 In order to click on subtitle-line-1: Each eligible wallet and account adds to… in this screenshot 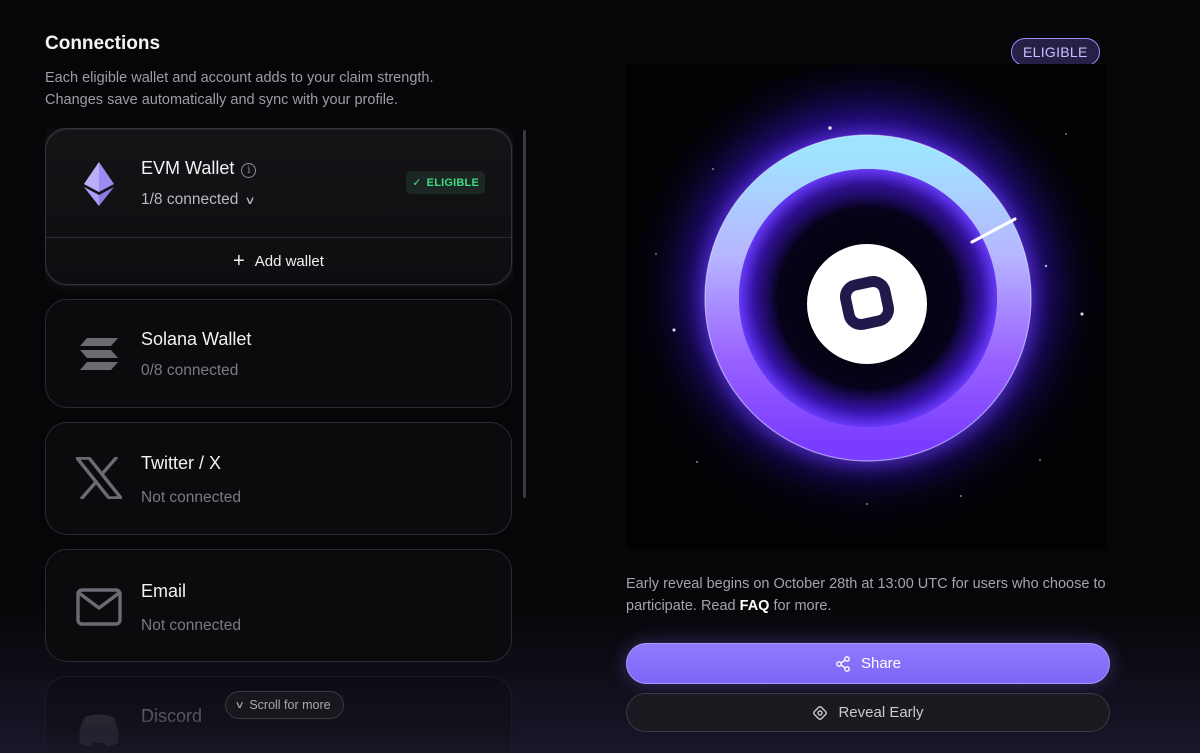, I will do `click(239, 78)`.